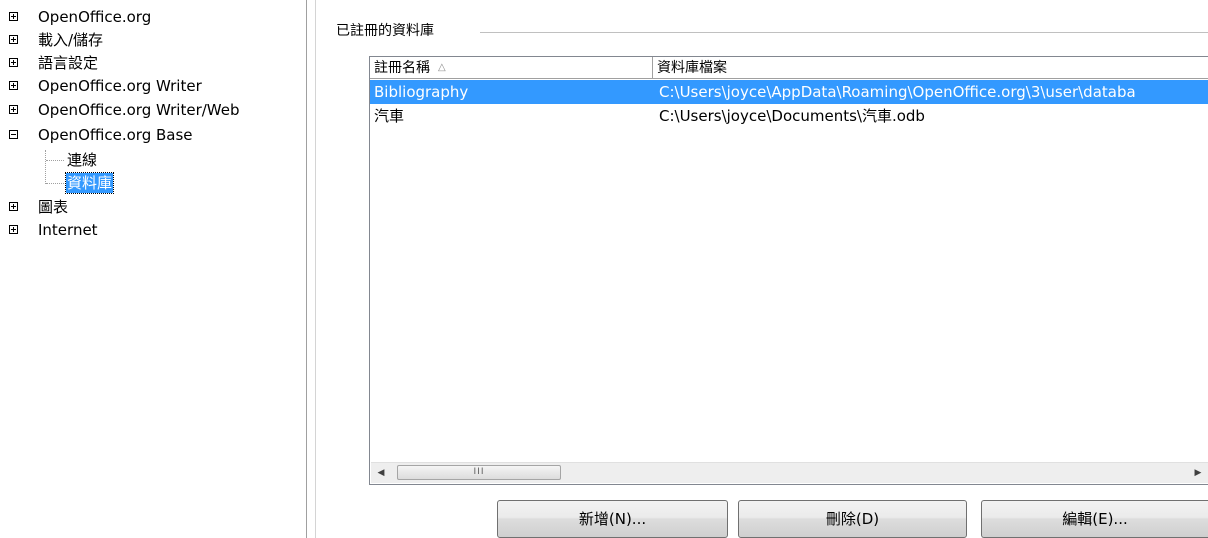  What do you see at coordinates (95, 17) in the screenshot?
I see `tree-item-label: OpenOffice.org` at bounding box center [95, 17].